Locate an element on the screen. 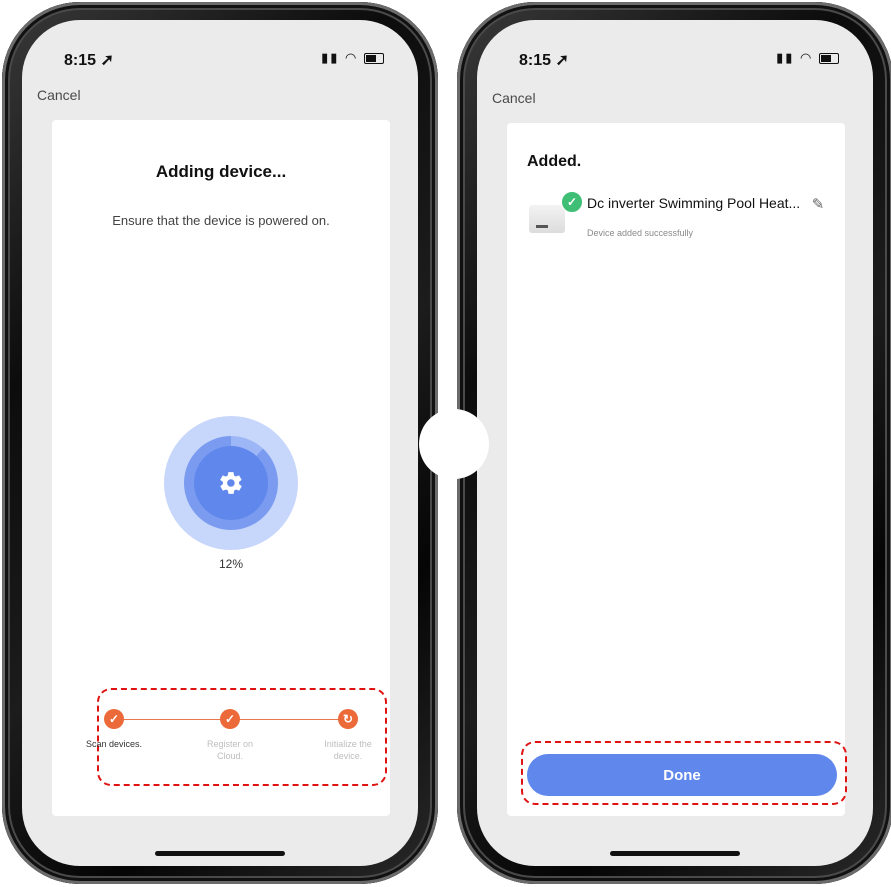 The image size is (891, 887). step-2-label: Register on Cloud. is located at coordinates (230, 750).